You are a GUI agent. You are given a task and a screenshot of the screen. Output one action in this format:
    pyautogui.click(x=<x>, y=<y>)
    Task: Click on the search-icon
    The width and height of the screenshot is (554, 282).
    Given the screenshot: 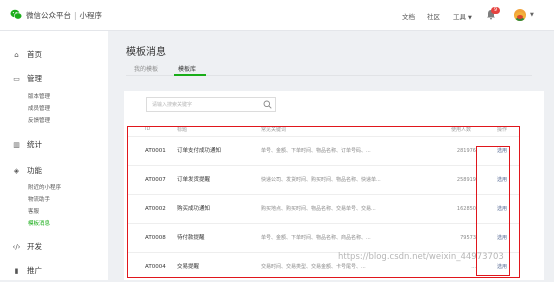 What is the action you would take?
    pyautogui.click(x=267, y=104)
    